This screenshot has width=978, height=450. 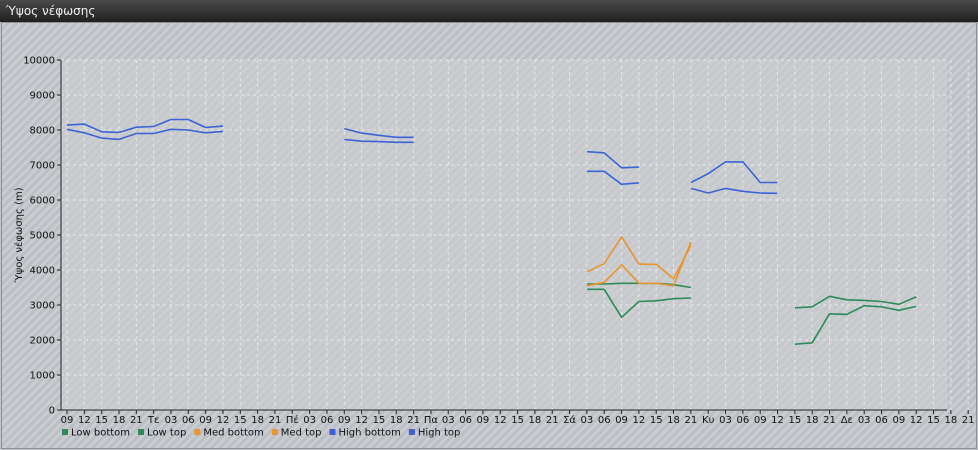 I want to click on y-tick-label: 6000, so click(x=42, y=201).